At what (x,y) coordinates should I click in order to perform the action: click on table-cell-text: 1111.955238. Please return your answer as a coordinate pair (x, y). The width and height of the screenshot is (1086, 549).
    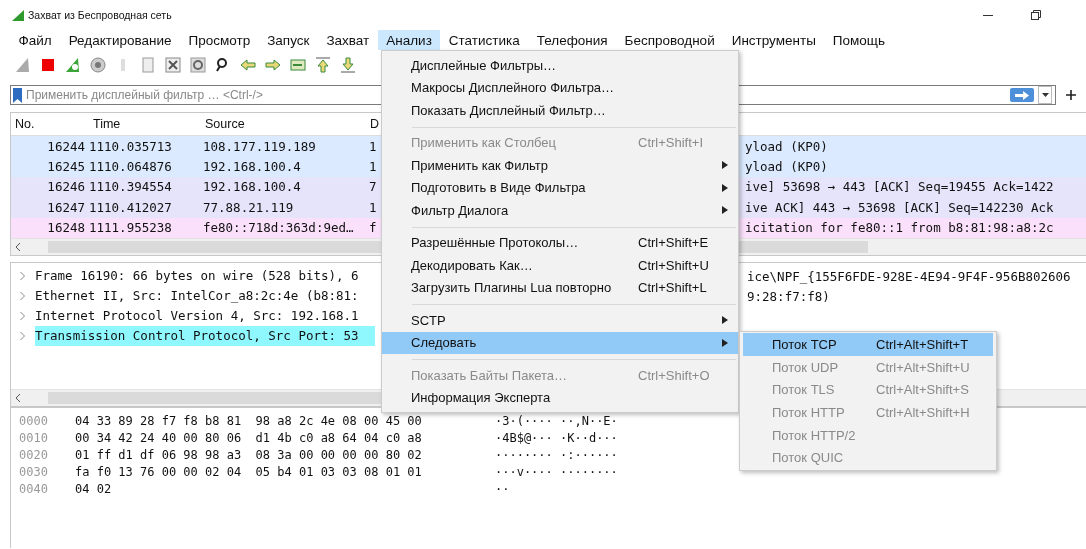
    Looking at the image, I should click on (130, 228).